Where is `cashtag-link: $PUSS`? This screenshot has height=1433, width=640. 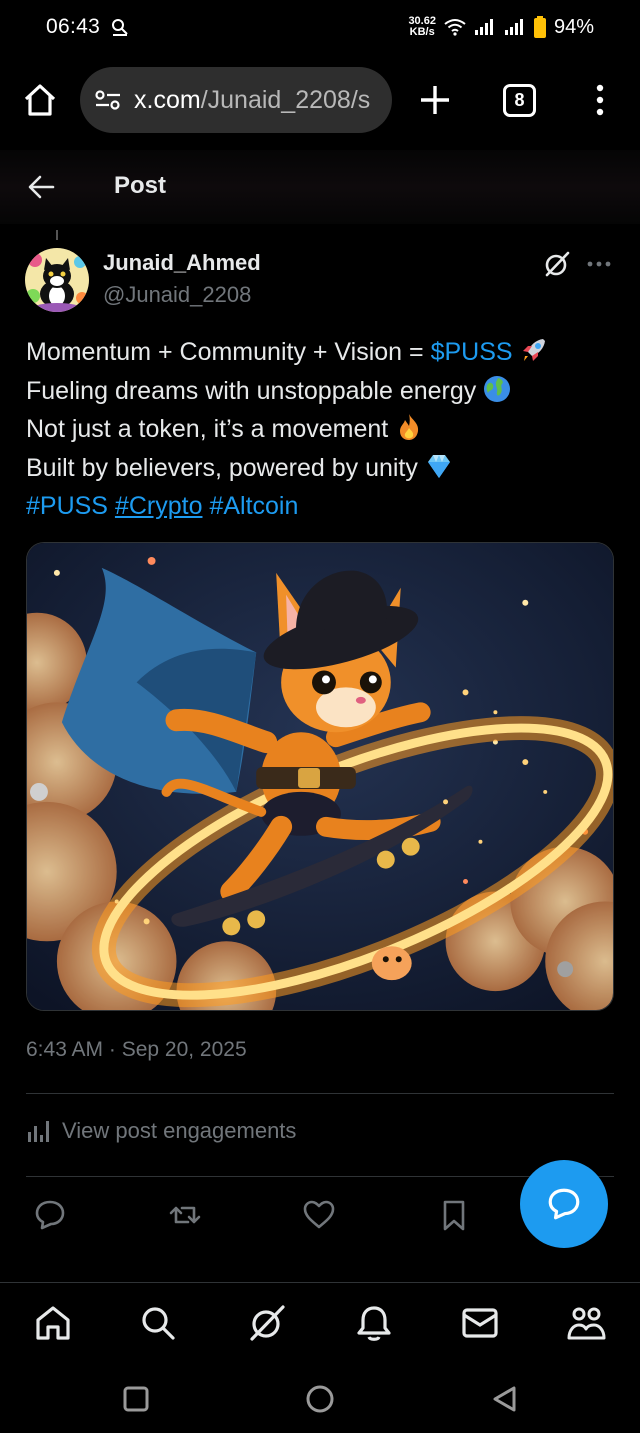 cashtag-link: $PUSS is located at coordinates (472, 352).